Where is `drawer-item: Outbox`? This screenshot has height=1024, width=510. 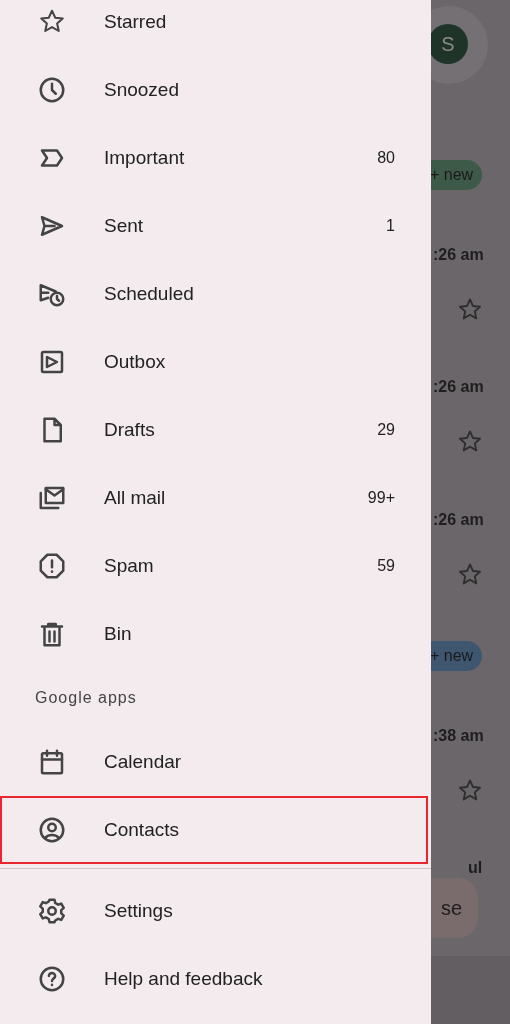
drawer-item: Outbox is located at coordinates (215, 362).